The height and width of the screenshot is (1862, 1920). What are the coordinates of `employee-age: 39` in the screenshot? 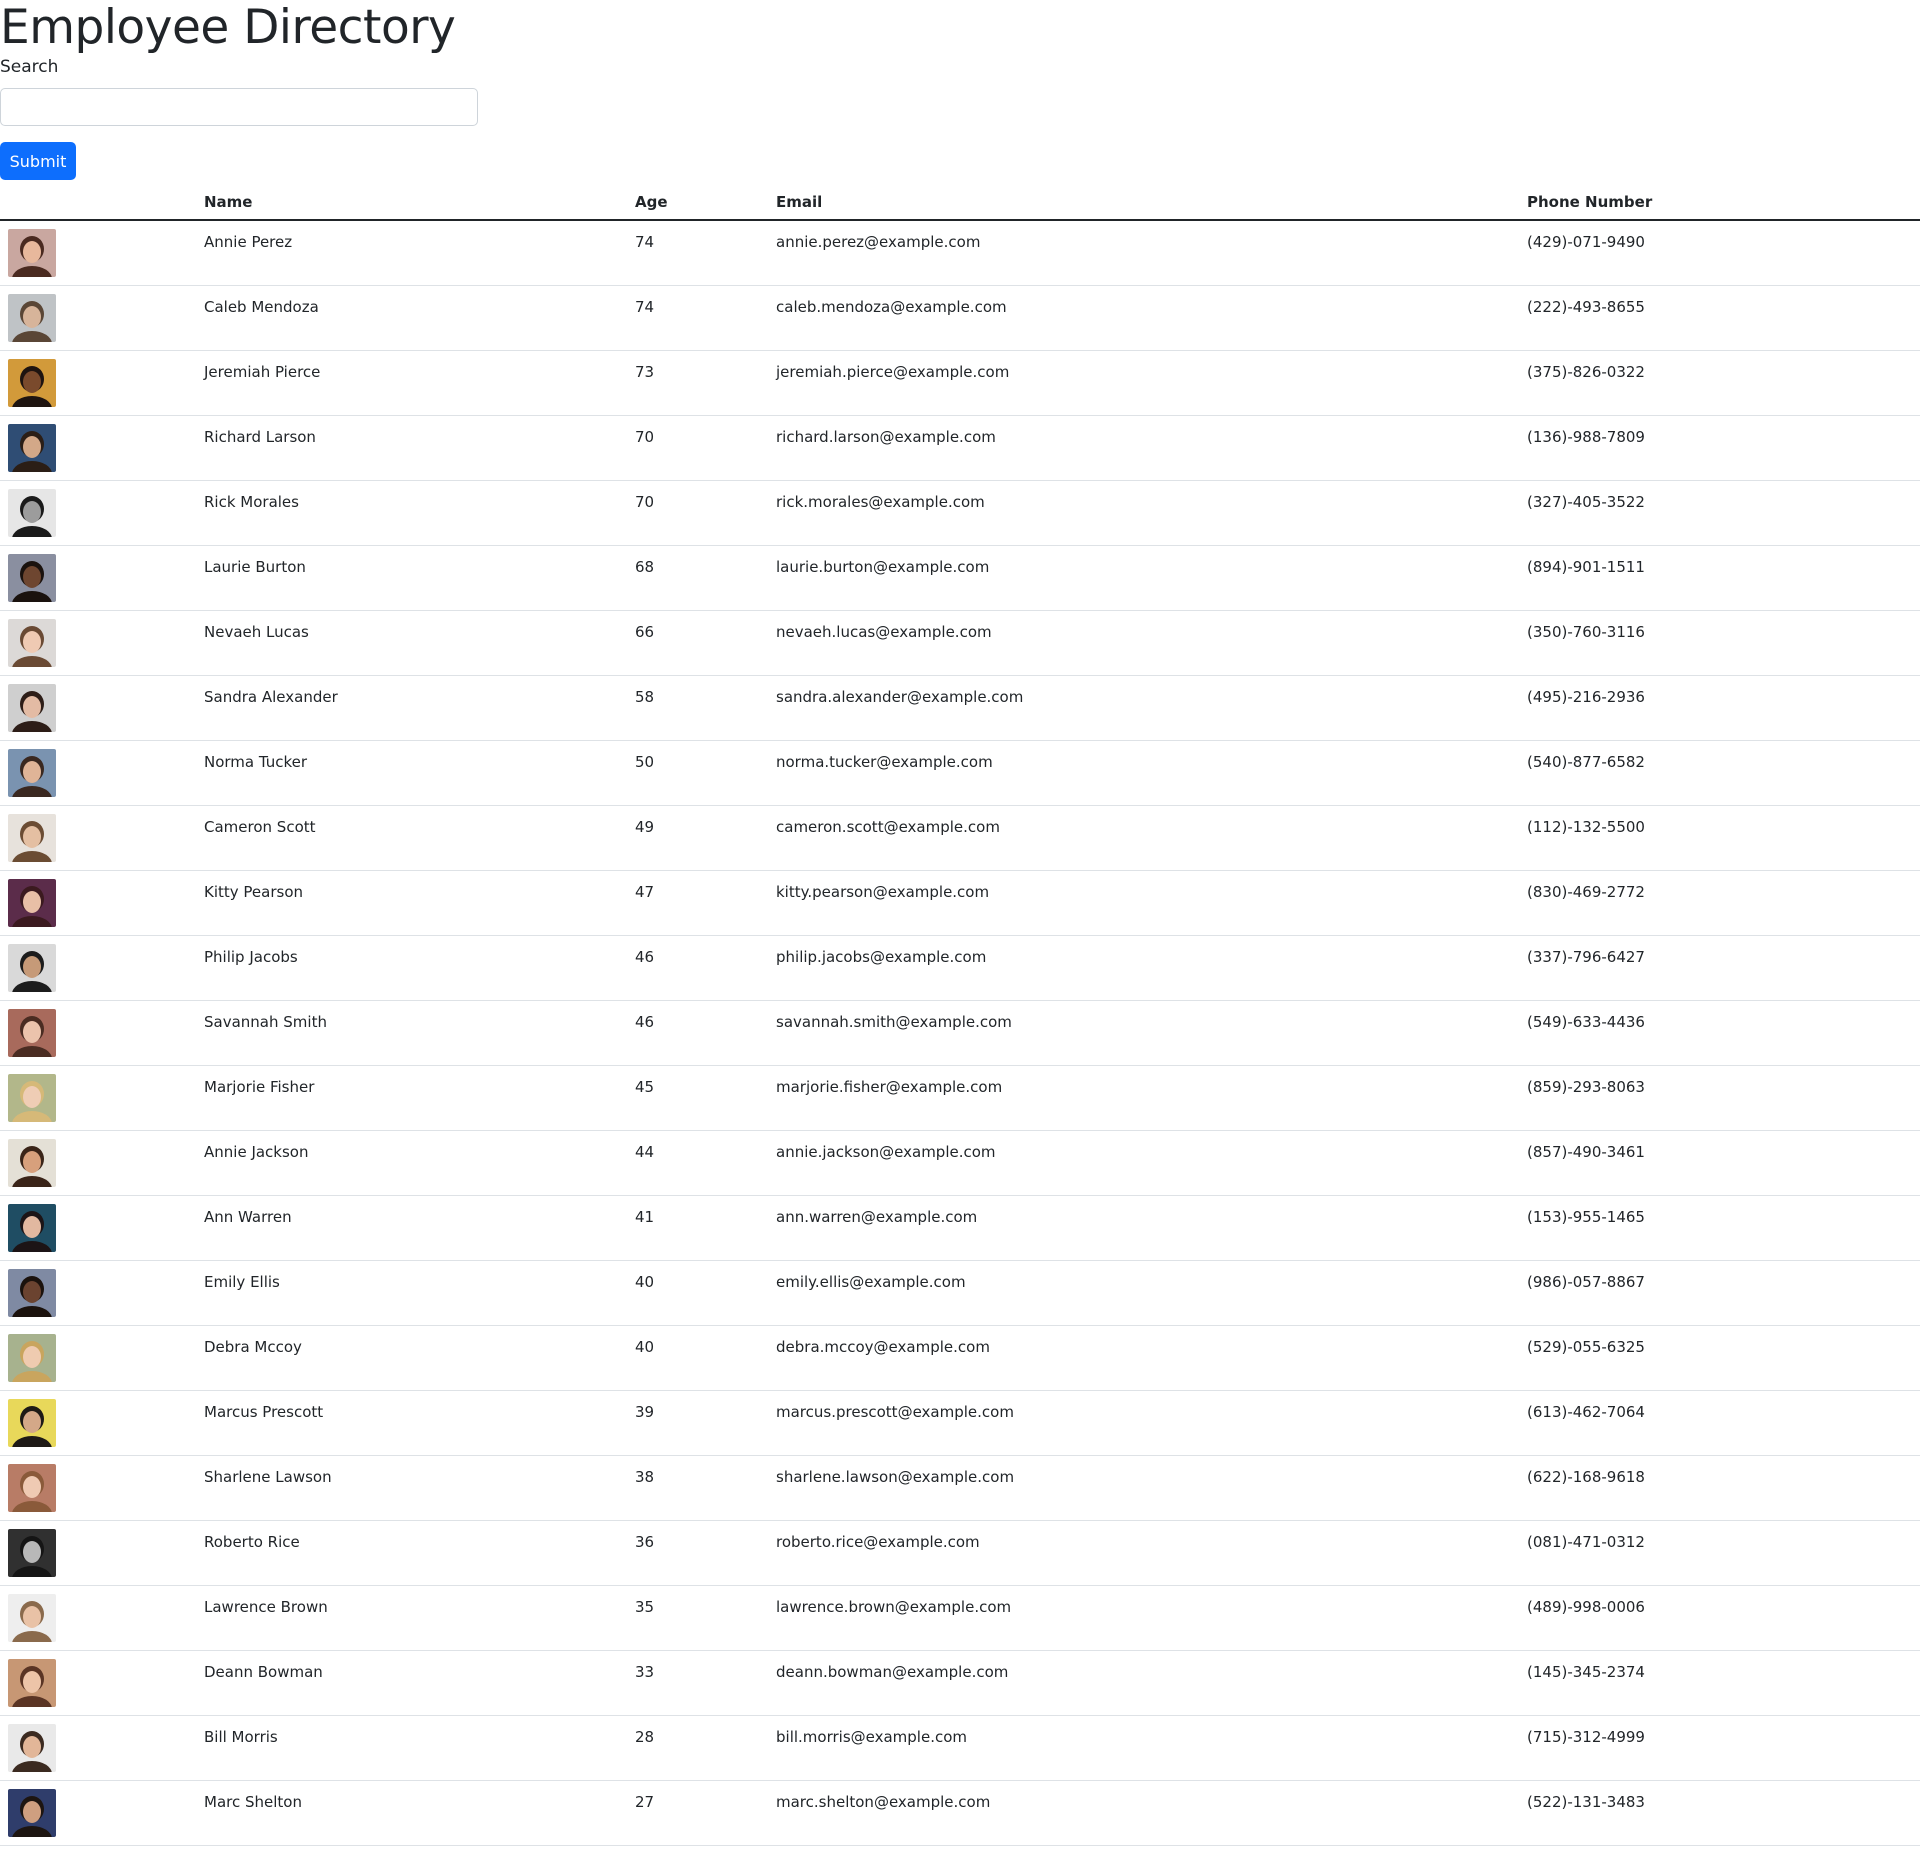 It's located at (645, 1411).